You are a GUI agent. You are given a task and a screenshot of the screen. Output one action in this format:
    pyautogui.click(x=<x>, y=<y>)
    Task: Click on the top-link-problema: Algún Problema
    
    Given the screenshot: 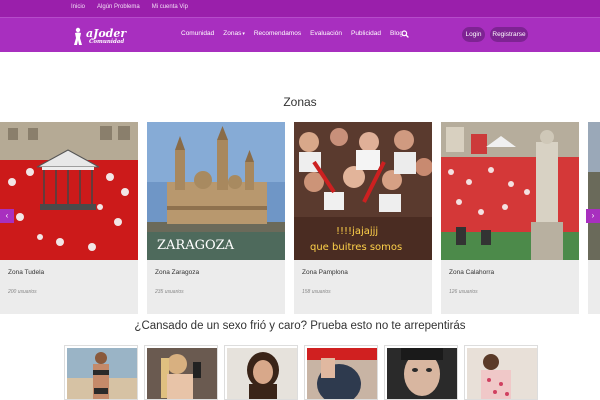 What is the action you would take?
    pyautogui.click(x=118, y=7)
    